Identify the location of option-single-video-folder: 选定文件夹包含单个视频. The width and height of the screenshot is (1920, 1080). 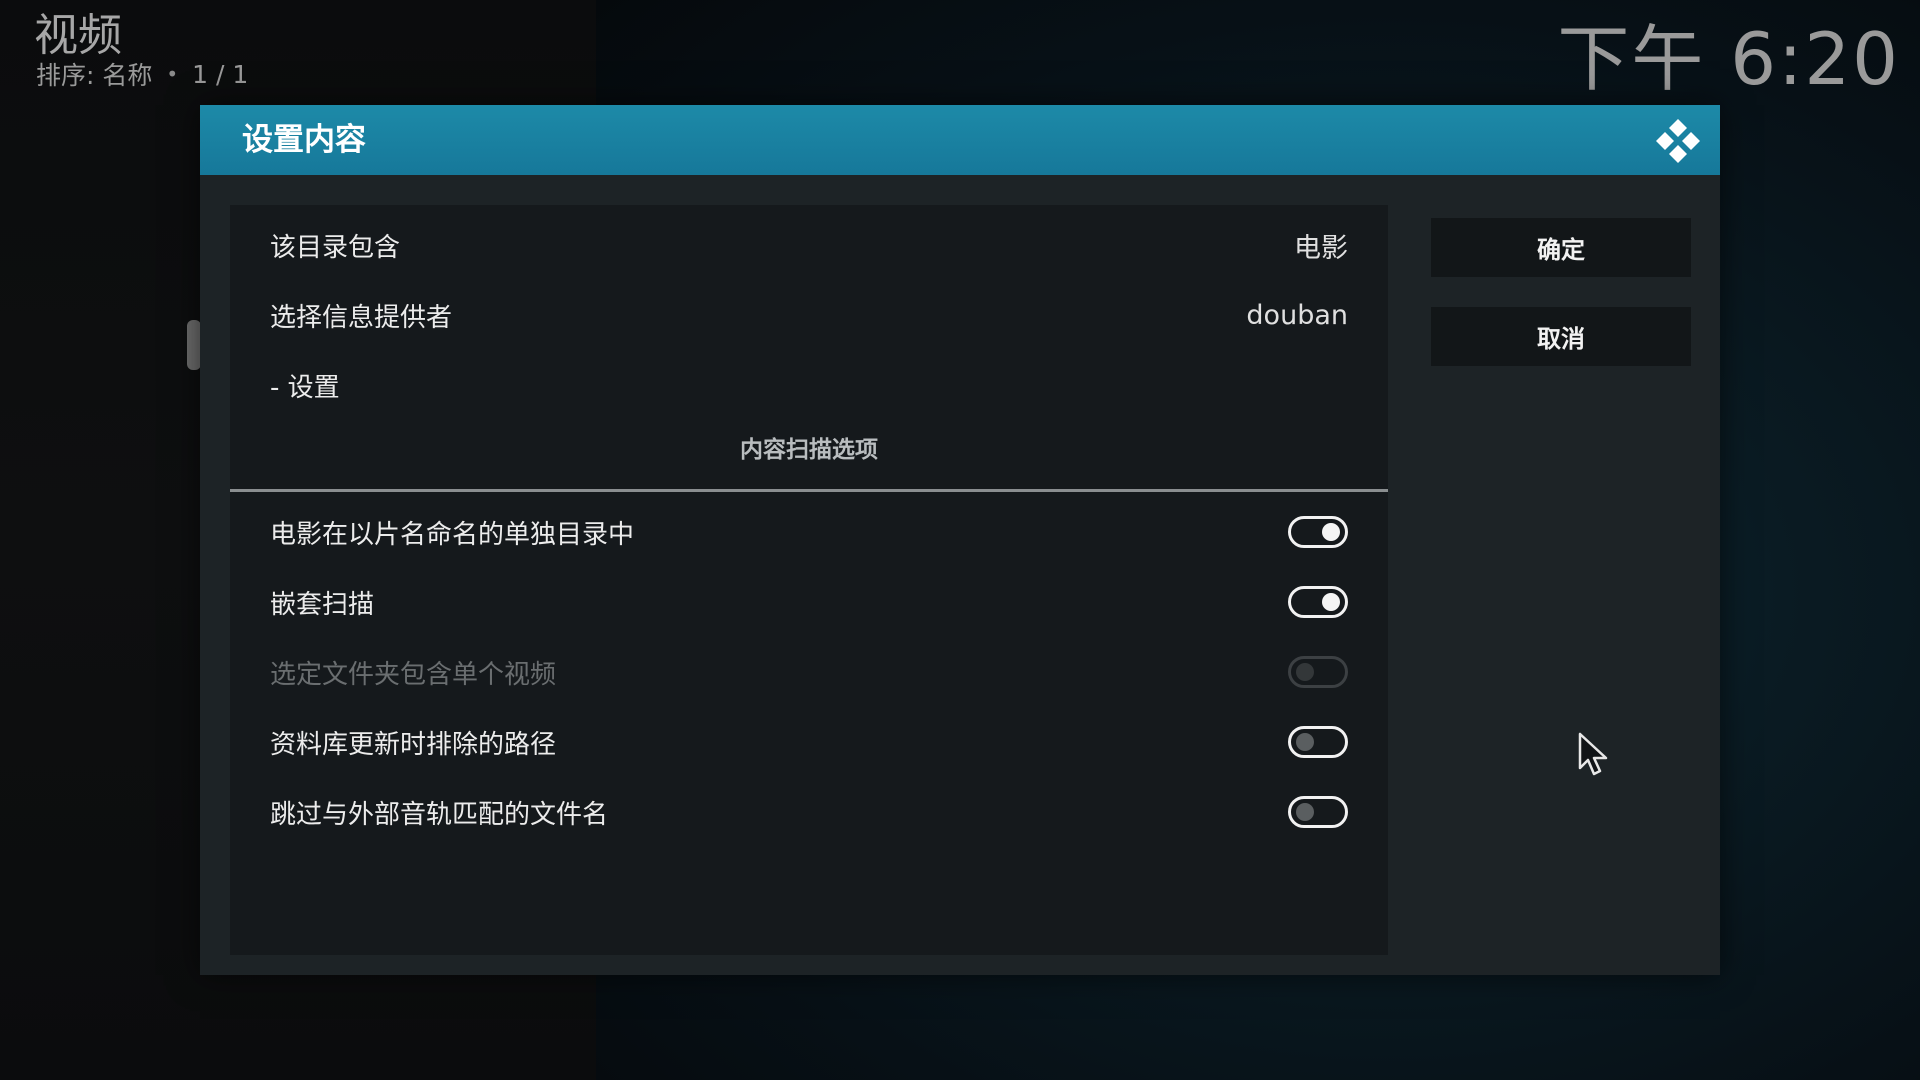
(809, 672).